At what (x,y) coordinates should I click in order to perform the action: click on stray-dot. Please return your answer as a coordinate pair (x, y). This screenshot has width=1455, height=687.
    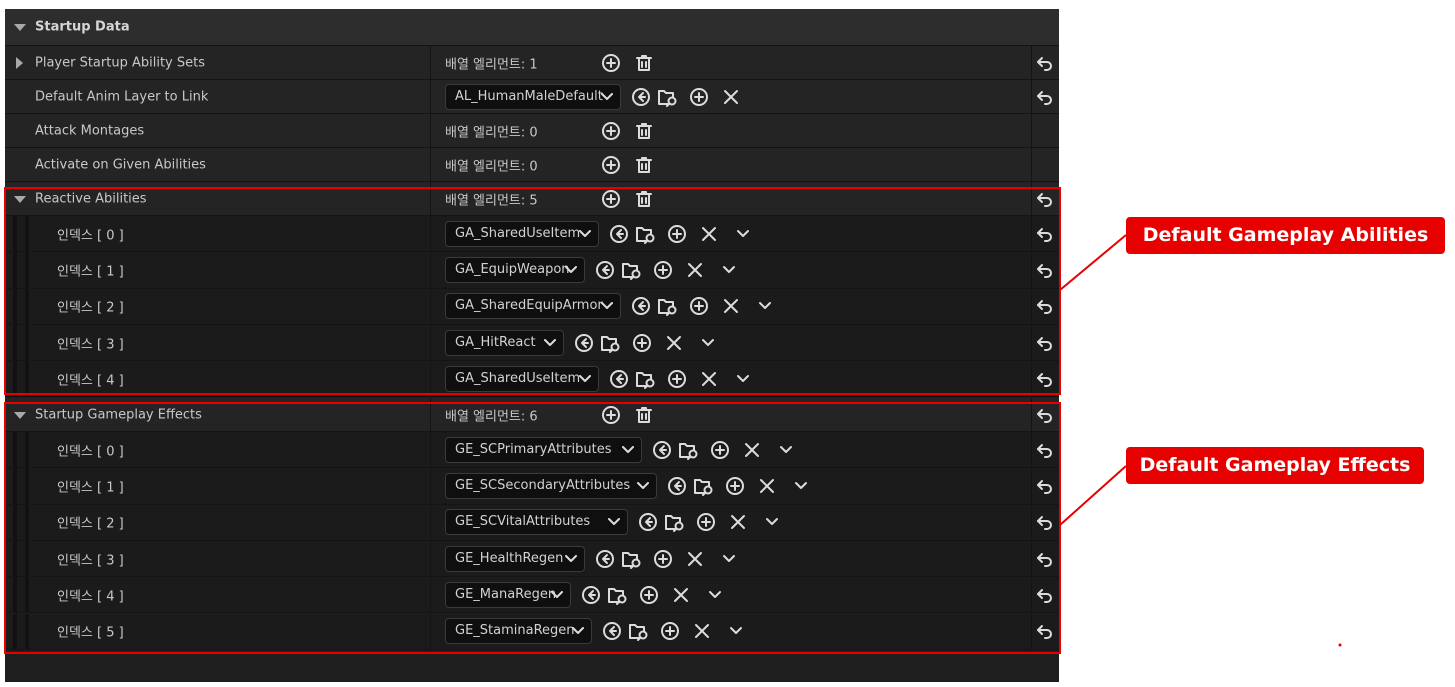
    Looking at the image, I should click on (1340, 645).